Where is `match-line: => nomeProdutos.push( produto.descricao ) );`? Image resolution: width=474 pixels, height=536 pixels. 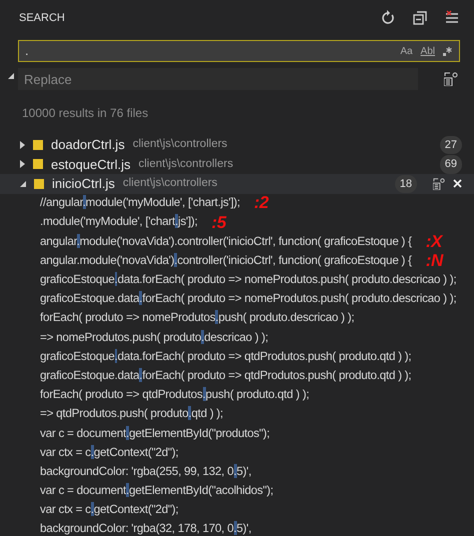 match-line: => nomeProdutos.push( produto.descricao ) ); is located at coordinates (154, 337).